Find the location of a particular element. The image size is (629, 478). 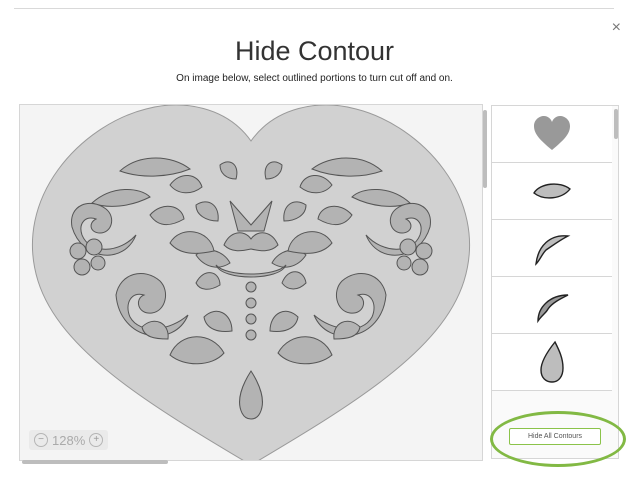

dialog-title: Hide Contour is located at coordinates (314, 51).